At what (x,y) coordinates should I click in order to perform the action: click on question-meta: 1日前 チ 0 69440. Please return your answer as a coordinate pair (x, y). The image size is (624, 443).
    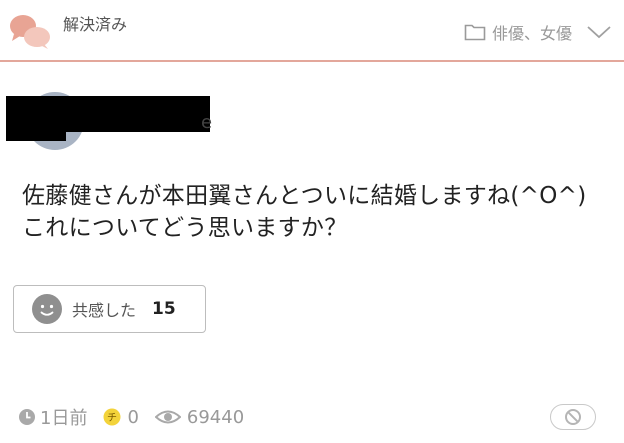
    Looking at the image, I should click on (131, 417).